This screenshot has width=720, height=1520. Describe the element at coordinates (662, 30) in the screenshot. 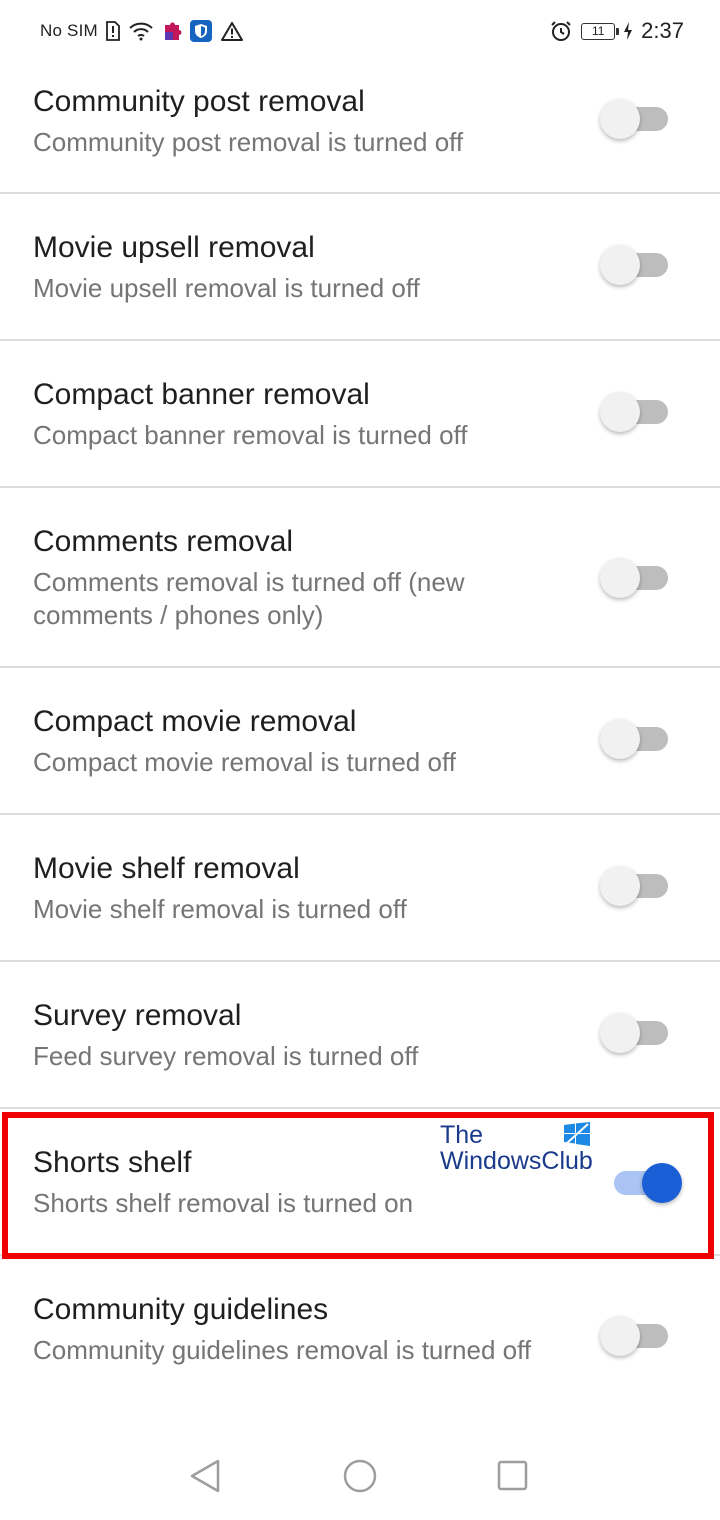

I see `clock: 2:37` at that location.